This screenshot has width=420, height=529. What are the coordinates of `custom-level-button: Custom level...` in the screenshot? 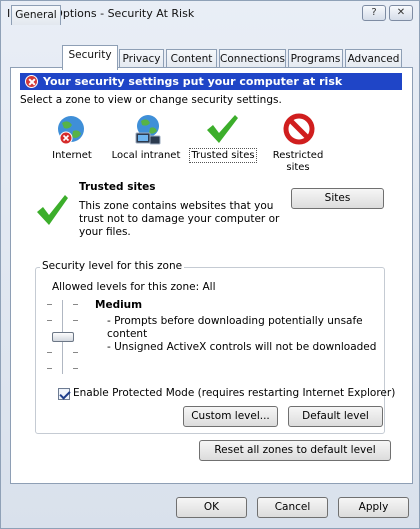 It's located at (230, 416).